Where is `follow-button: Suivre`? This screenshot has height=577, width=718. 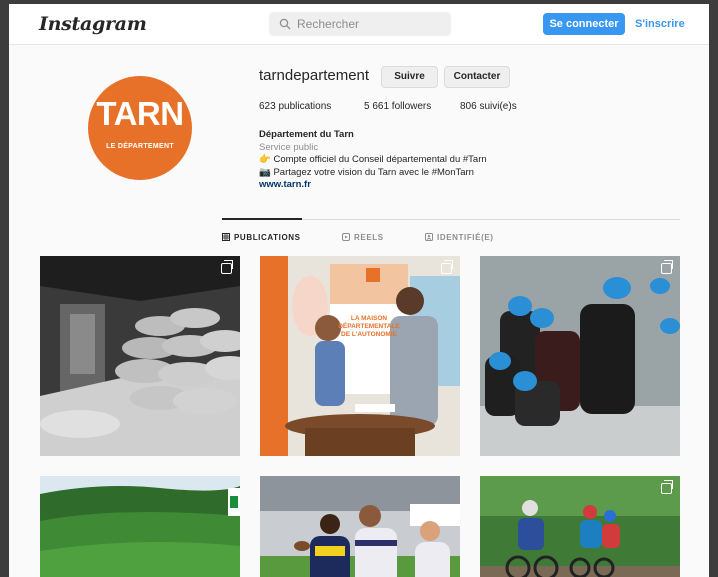
follow-button: Suivre is located at coordinates (409, 77).